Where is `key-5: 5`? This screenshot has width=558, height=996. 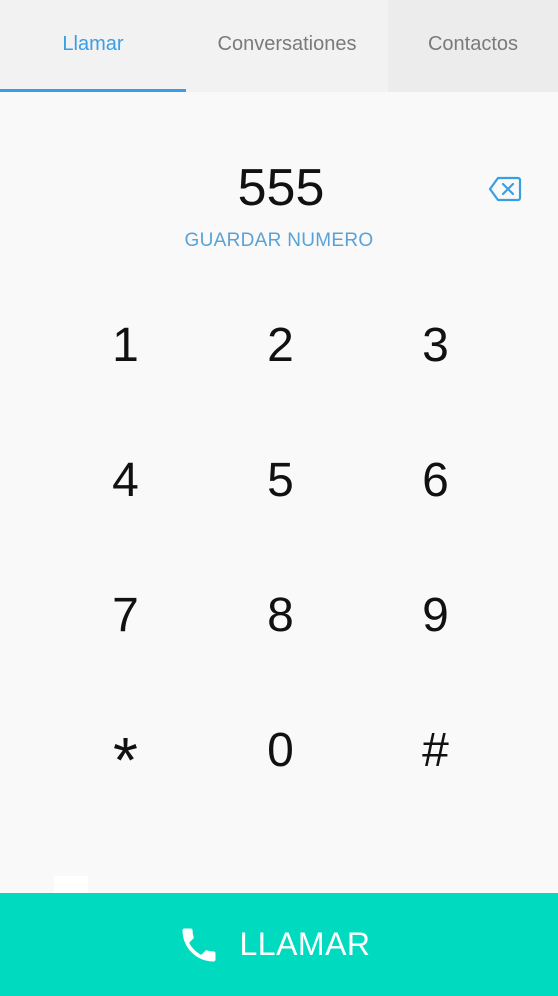 key-5: 5 is located at coordinates (280, 480).